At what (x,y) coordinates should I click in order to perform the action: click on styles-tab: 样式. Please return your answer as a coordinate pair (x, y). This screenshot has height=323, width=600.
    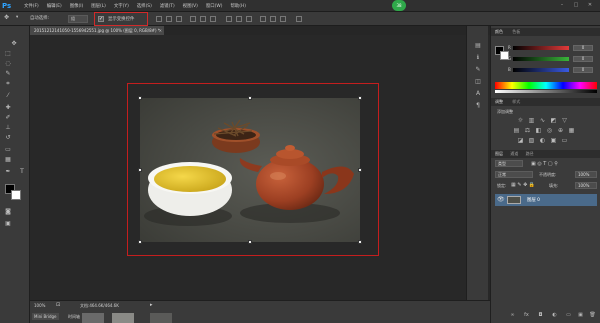
    Looking at the image, I should click on (516, 101).